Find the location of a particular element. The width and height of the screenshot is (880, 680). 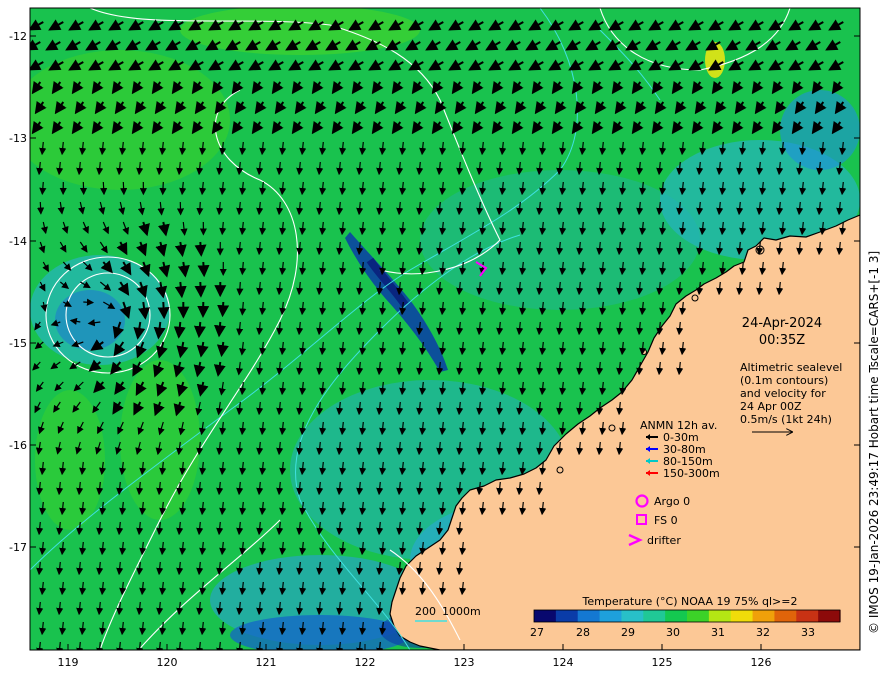

altimetry-note-line: 24 Apr 00Z is located at coordinates (771, 406).